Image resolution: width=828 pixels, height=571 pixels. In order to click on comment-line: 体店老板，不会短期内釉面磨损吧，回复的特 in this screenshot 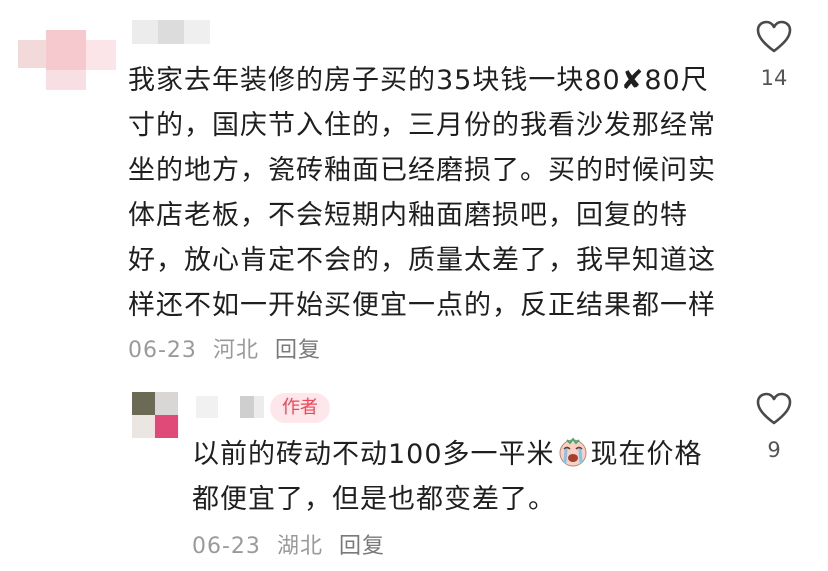, I will do `click(408, 215)`.